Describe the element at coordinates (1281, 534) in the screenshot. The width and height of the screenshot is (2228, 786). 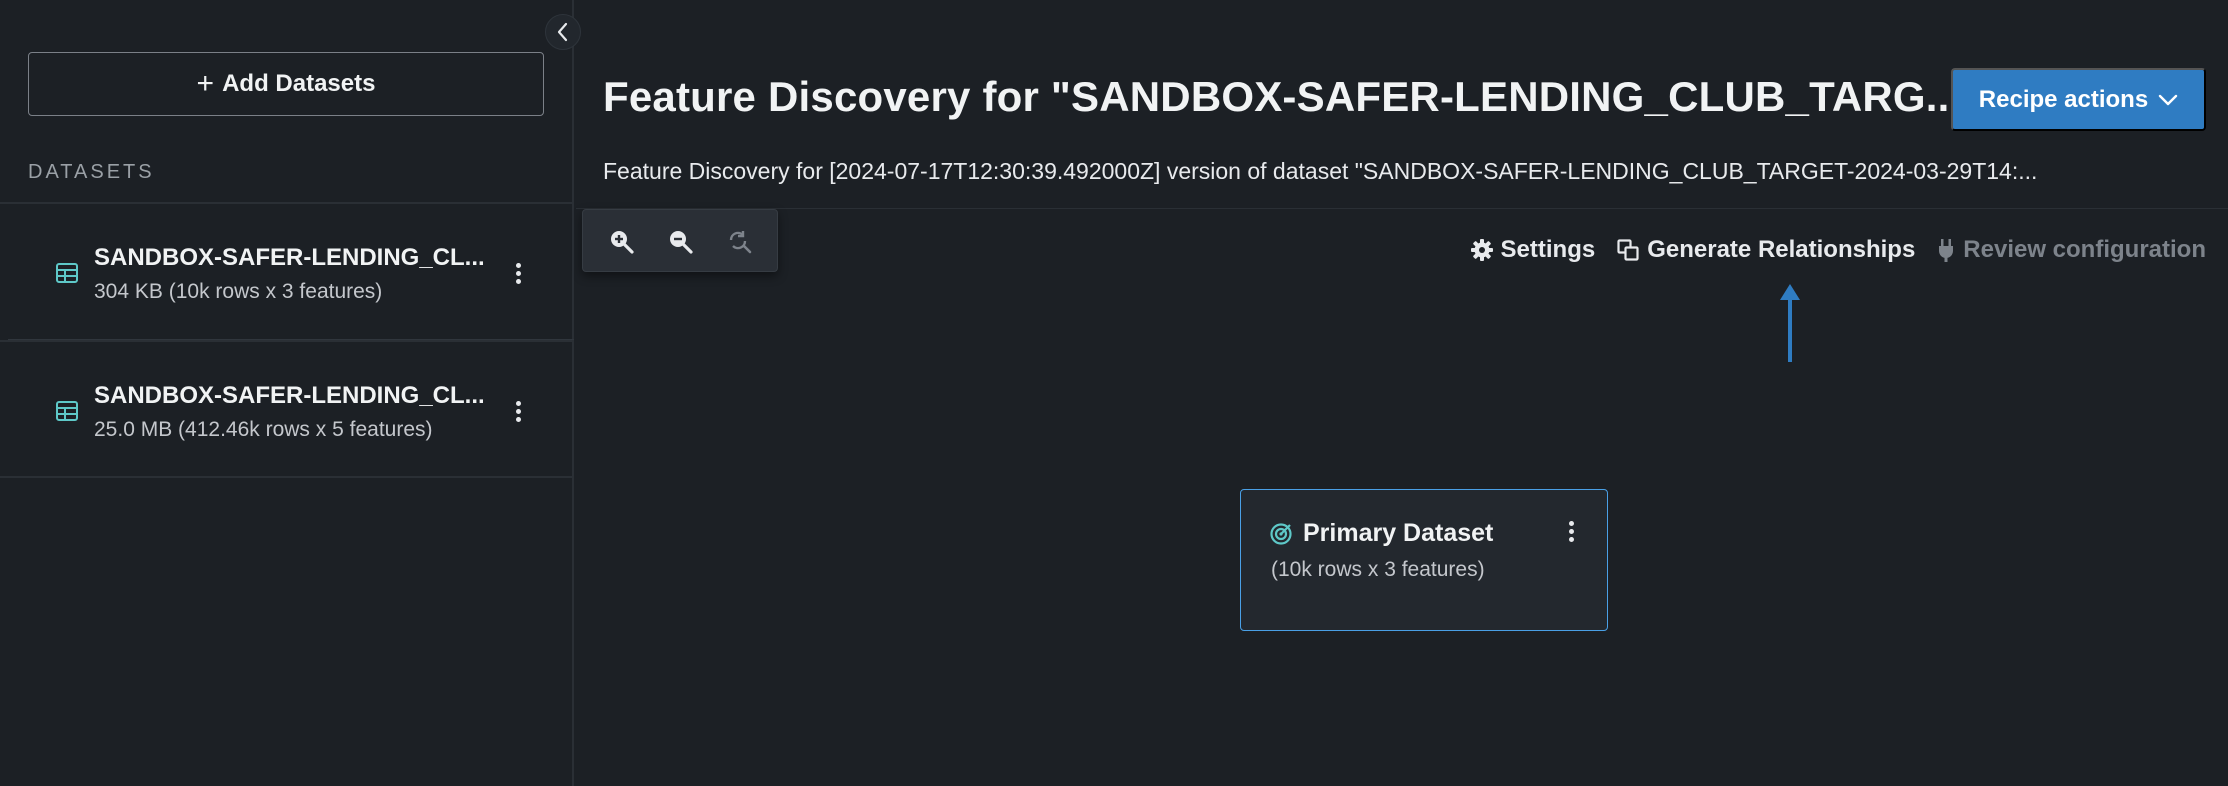
I see `target-icon` at that location.